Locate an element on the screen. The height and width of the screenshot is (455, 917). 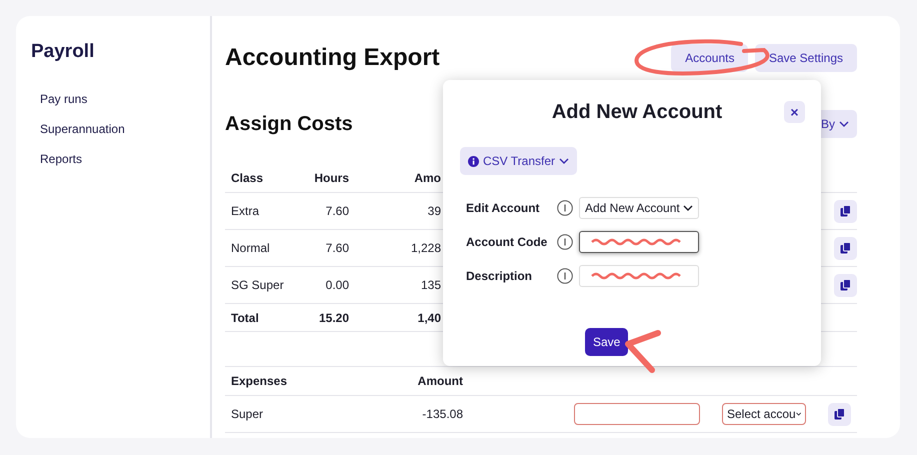
field-label: Account Code is located at coordinates (506, 242).